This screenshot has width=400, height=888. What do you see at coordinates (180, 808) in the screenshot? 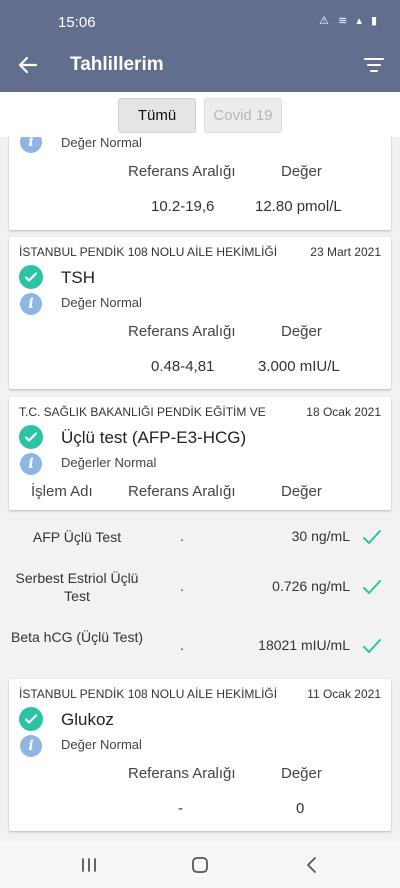
I see `reference-range-value: -` at bounding box center [180, 808].